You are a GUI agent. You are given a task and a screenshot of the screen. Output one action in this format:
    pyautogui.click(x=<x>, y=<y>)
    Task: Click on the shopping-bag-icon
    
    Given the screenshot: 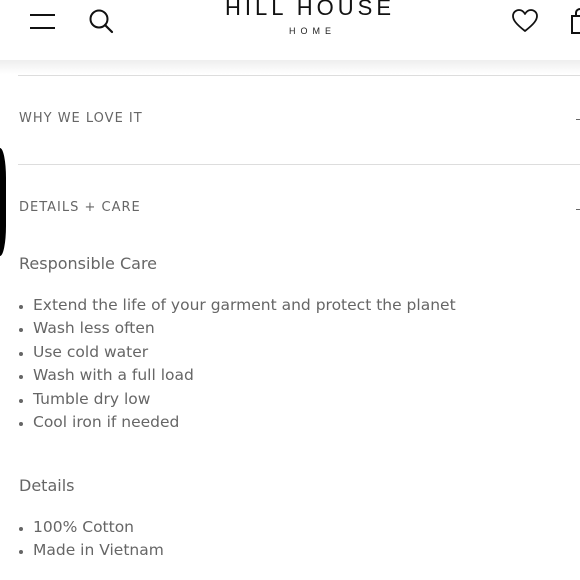 What is the action you would take?
    pyautogui.click(x=575, y=21)
    